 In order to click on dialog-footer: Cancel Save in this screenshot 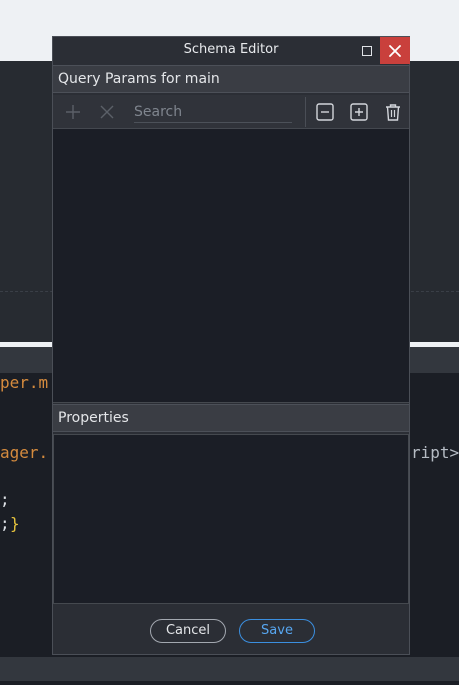, I will do `click(231, 629)`.